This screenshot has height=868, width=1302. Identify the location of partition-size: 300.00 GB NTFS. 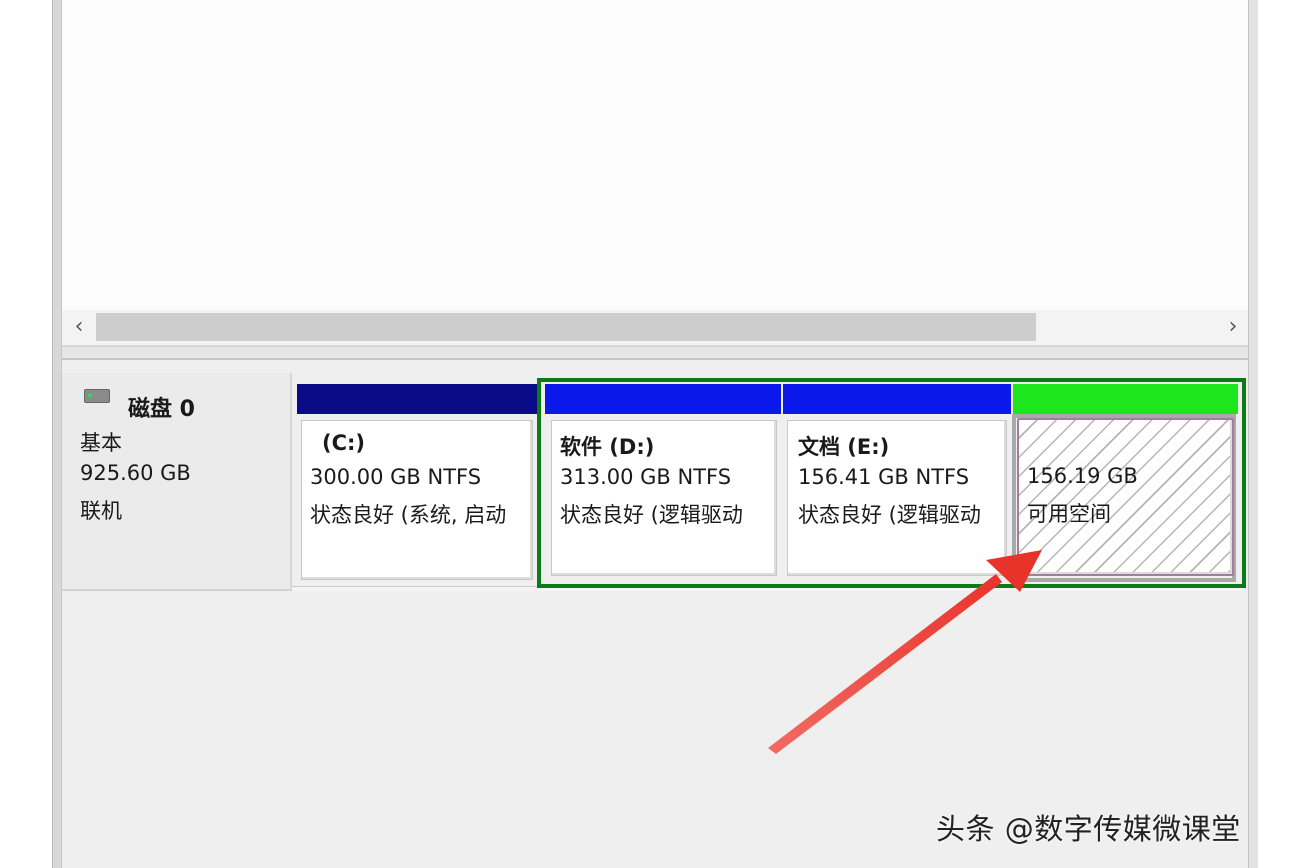
(396, 477).